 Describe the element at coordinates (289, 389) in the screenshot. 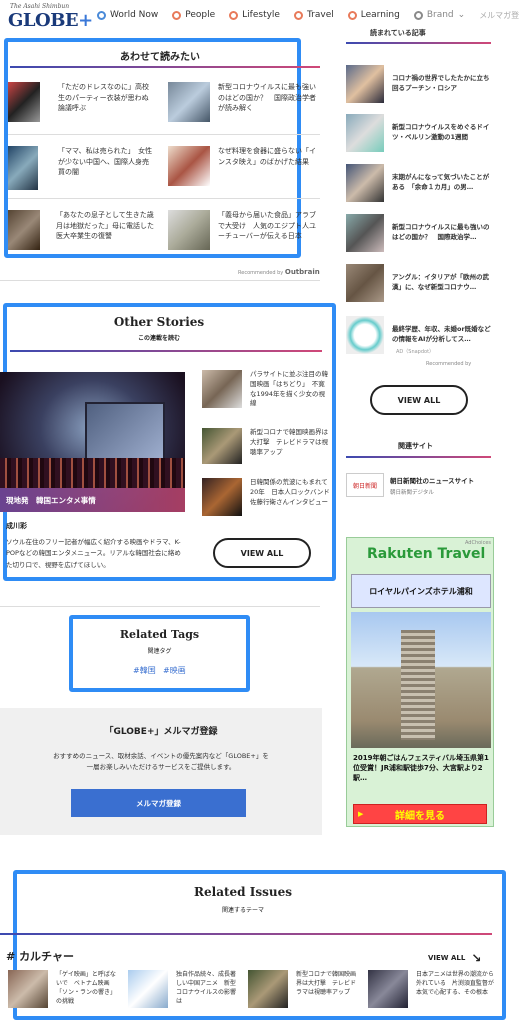

I see `story-title: パラサイトに並ぶ注目の韓国映画「はちどり」 不寛な1994年を描く少女の視線` at that location.